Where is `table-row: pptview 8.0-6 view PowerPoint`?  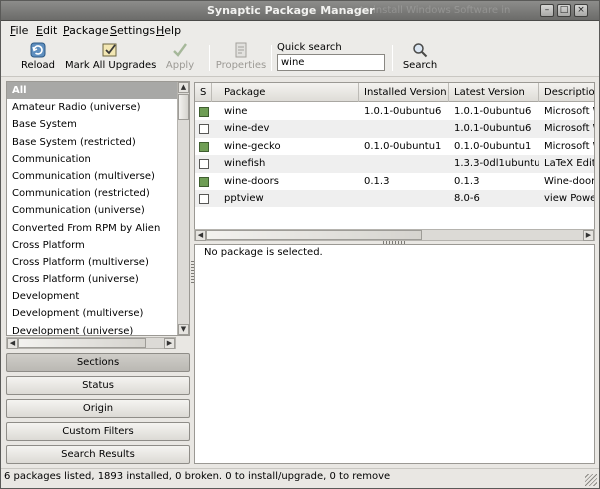 table-row: pptview 8.0-6 view PowerPoint is located at coordinates (394, 199).